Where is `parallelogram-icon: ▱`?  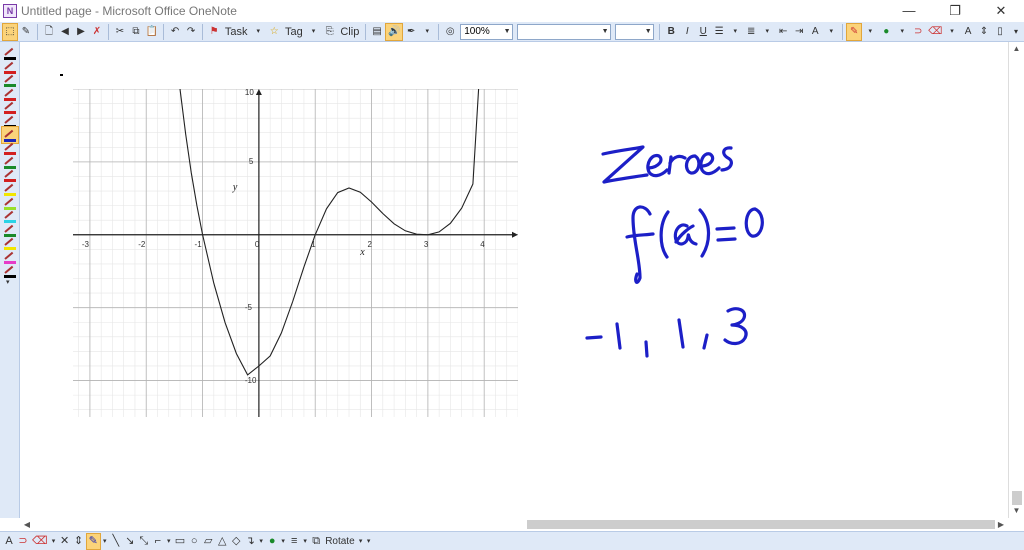 parallelogram-icon: ▱ is located at coordinates (208, 541).